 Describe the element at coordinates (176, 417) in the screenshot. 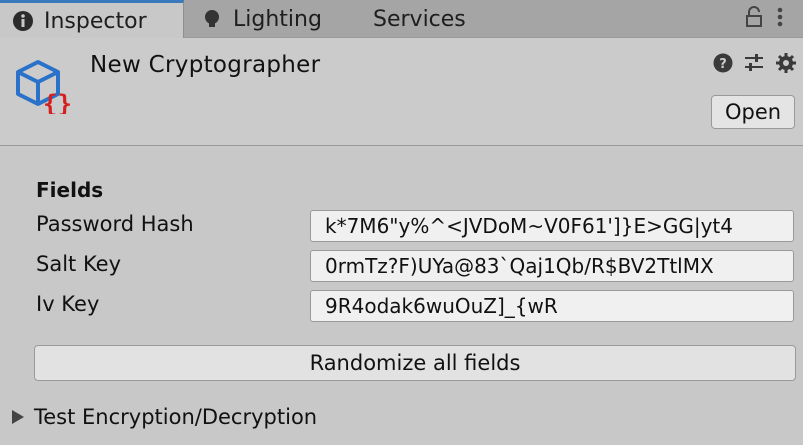

I see `foldout-label: Test Encryption/Decryption` at that location.